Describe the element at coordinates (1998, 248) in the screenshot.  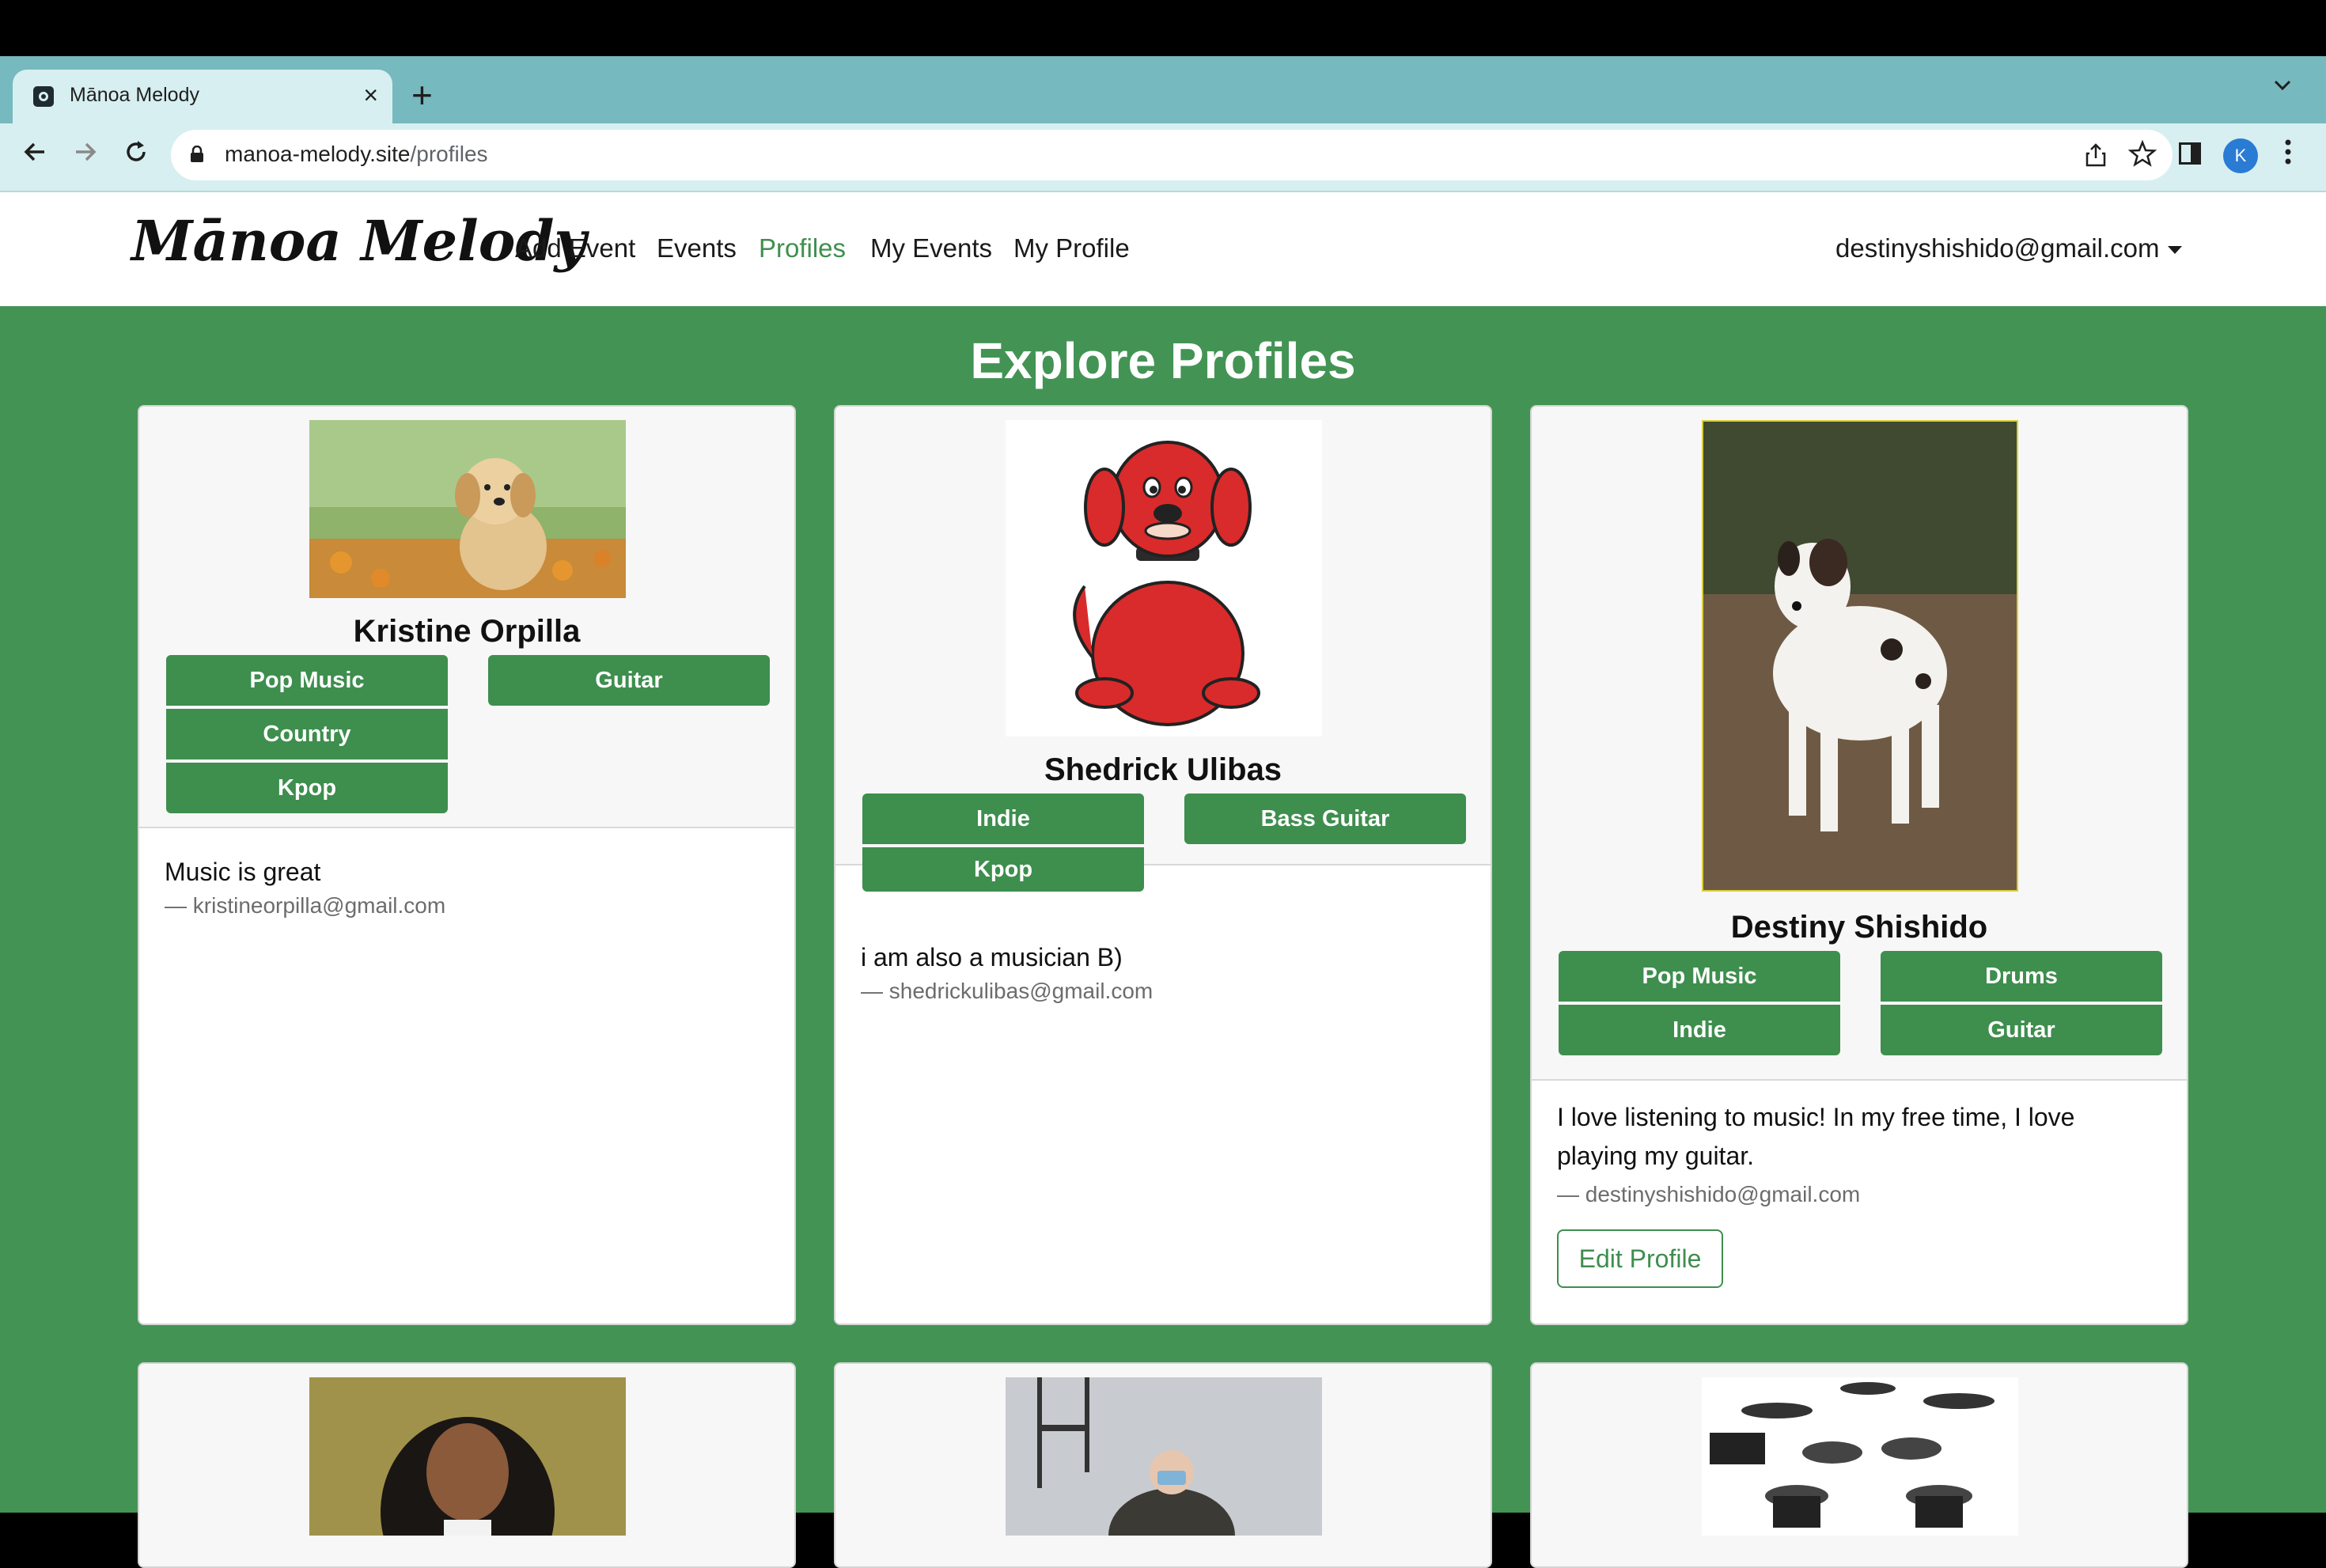
I see `user-email: destinyshishido@gmail.com` at that location.